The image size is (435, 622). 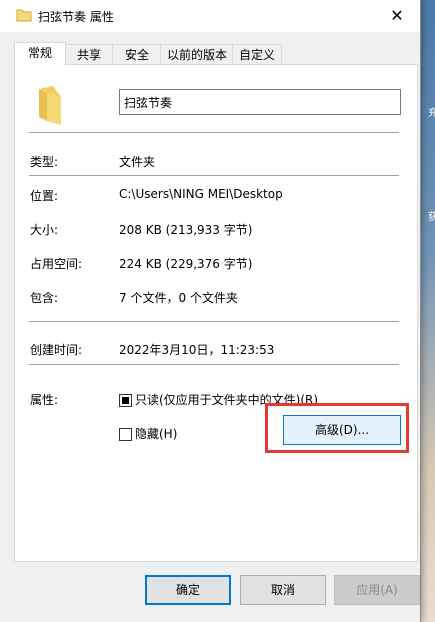 I want to click on cancel-button: 取消, so click(x=283, y=590).